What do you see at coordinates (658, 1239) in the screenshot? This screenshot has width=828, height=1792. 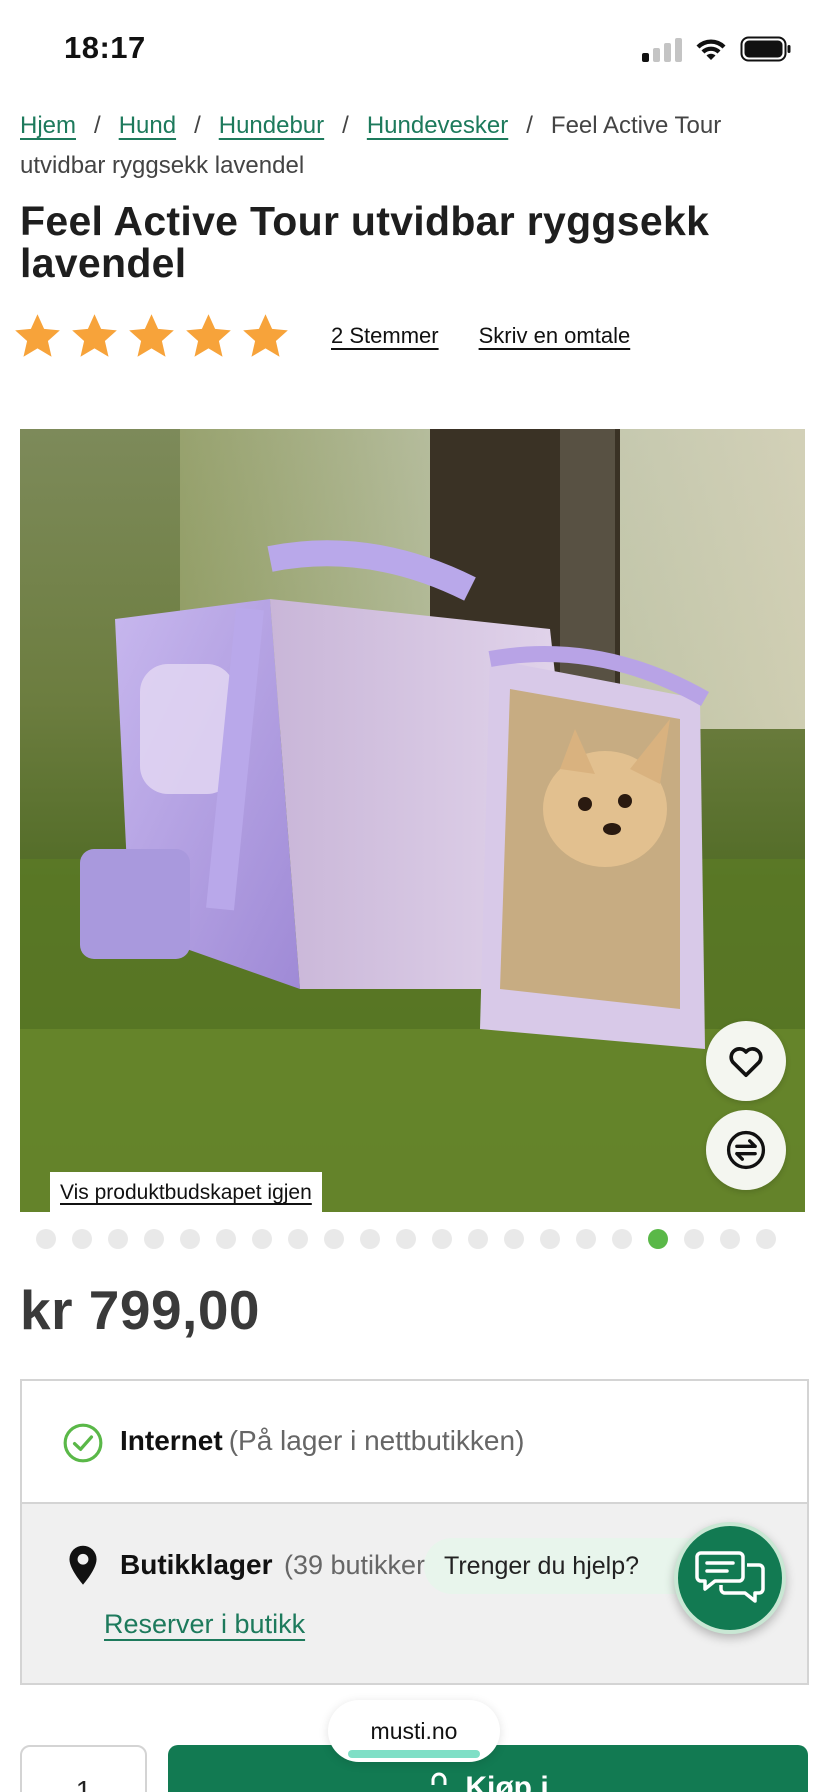 I see `carousel-dot-active` at bounding box center [658, 1239].